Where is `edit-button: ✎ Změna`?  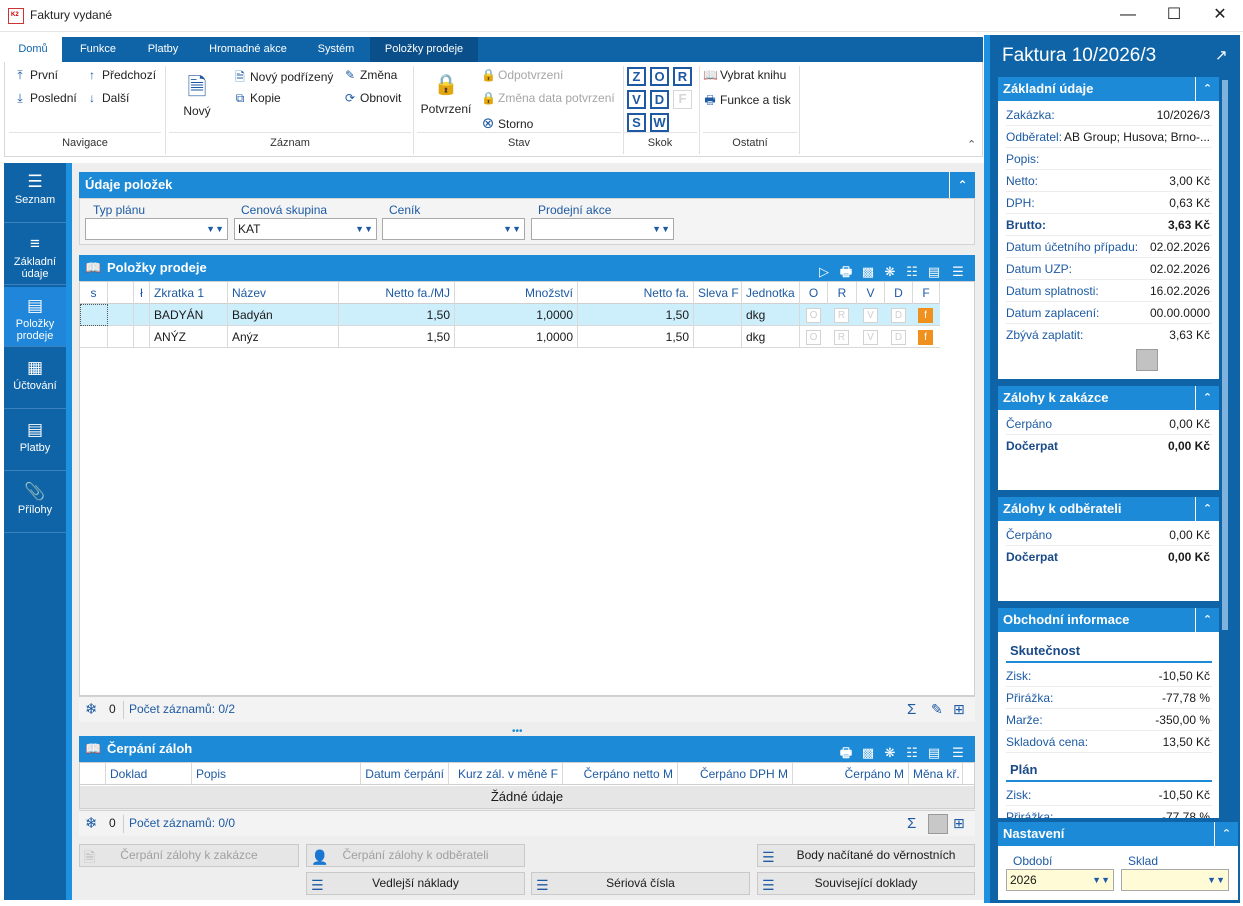 edit-button: ✎ Změna is located at coordinates (370, 75).